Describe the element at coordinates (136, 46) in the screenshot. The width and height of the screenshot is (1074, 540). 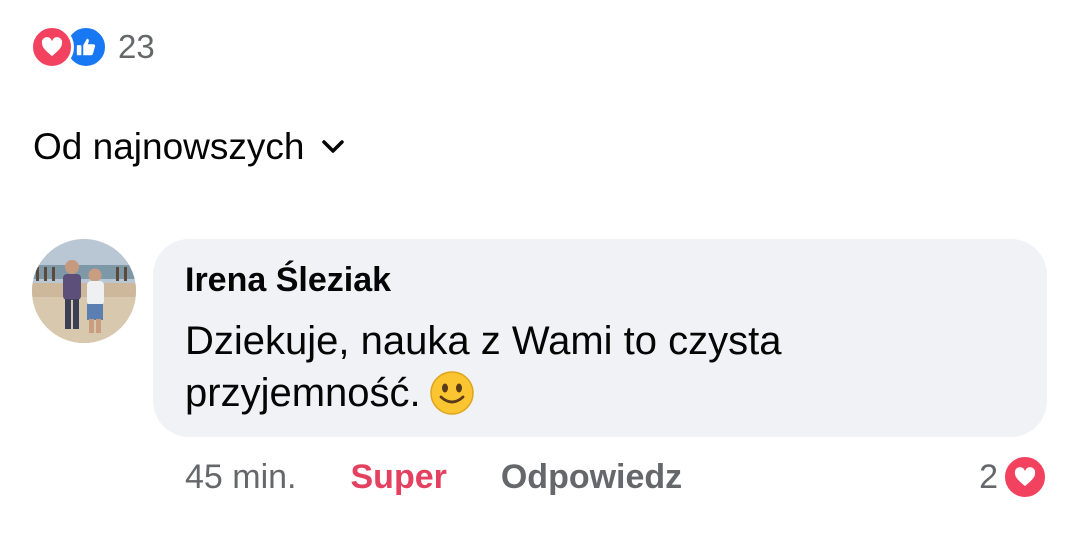
I see `reaction-count: 23` at that location.